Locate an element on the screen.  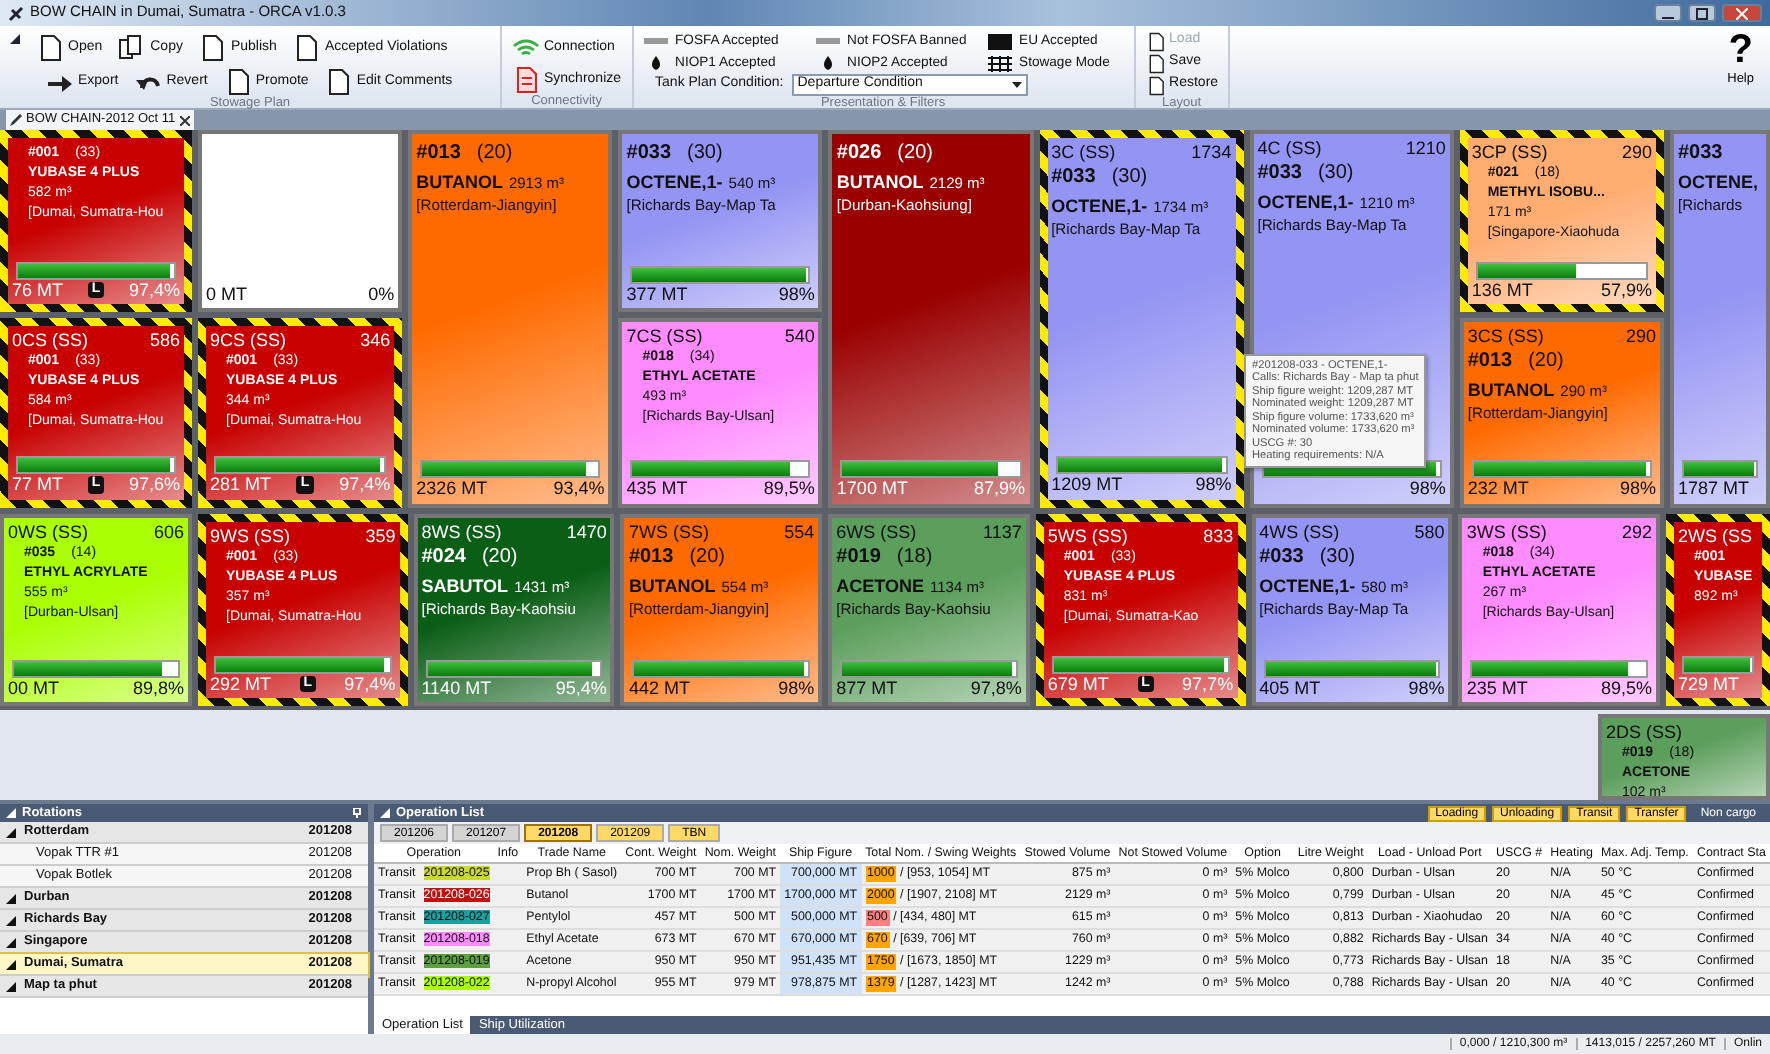
tank-capacity: 346 is located at coordinates (375, 340).